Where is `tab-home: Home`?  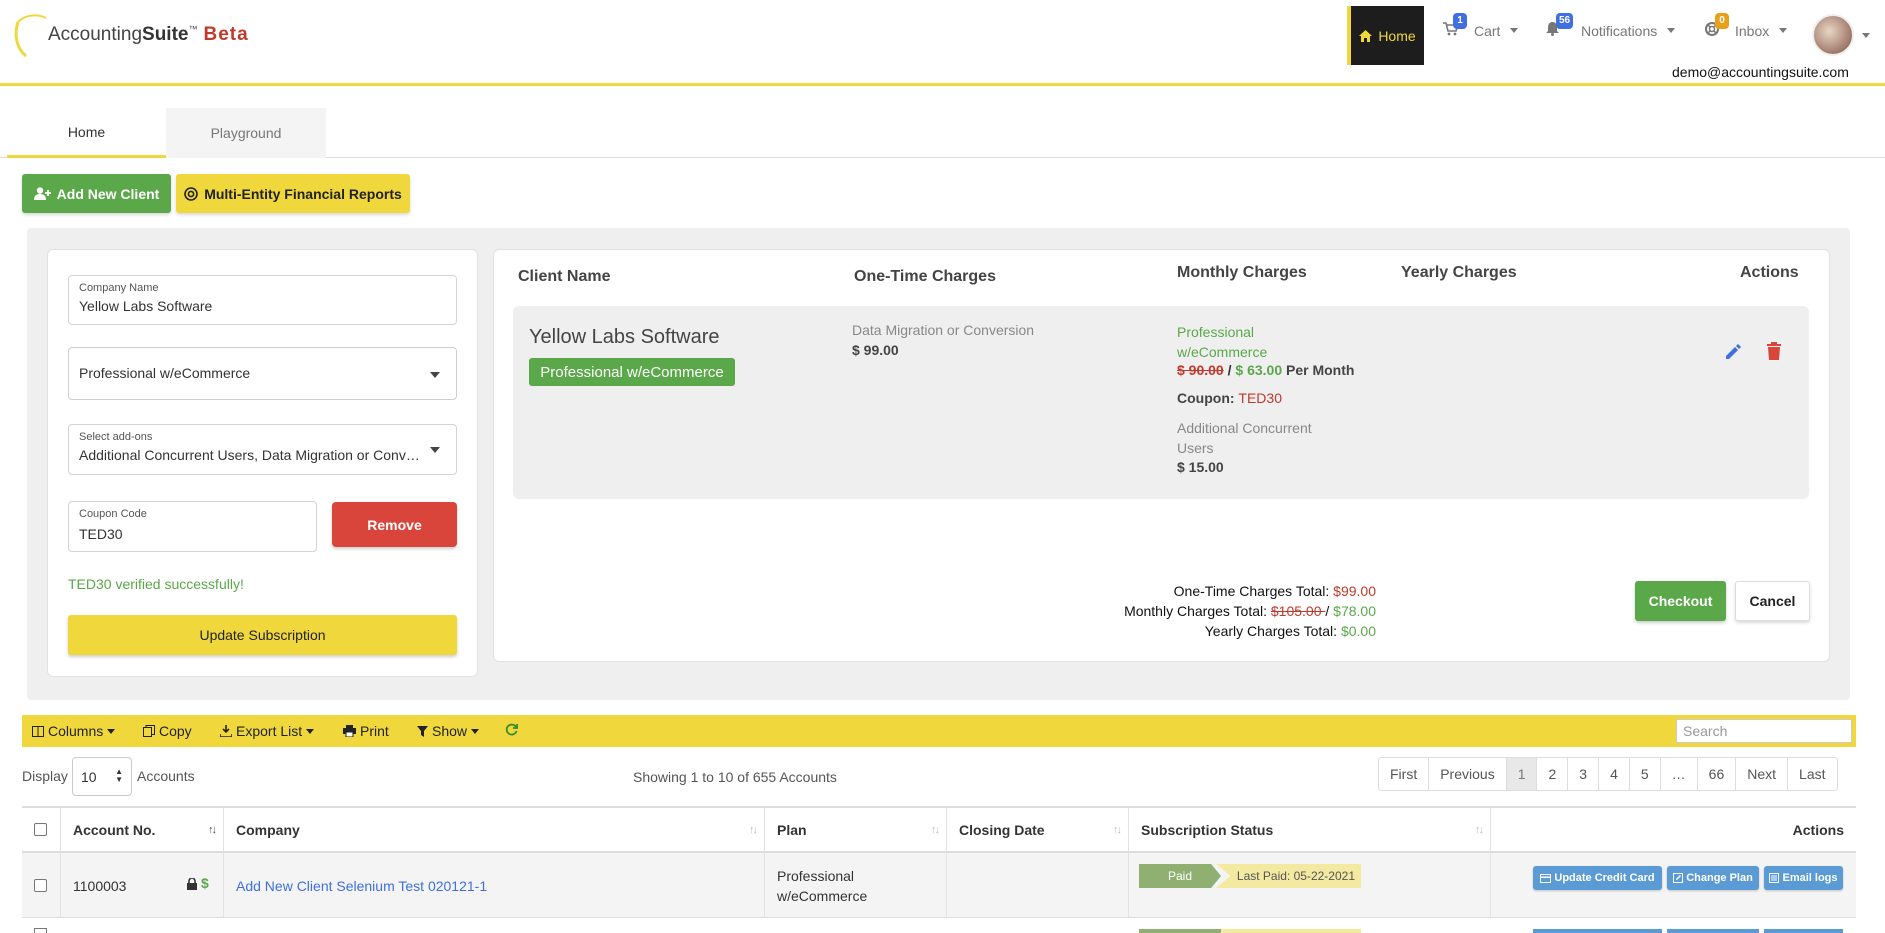 tab-home: Home is located at coordinates (86, 133).